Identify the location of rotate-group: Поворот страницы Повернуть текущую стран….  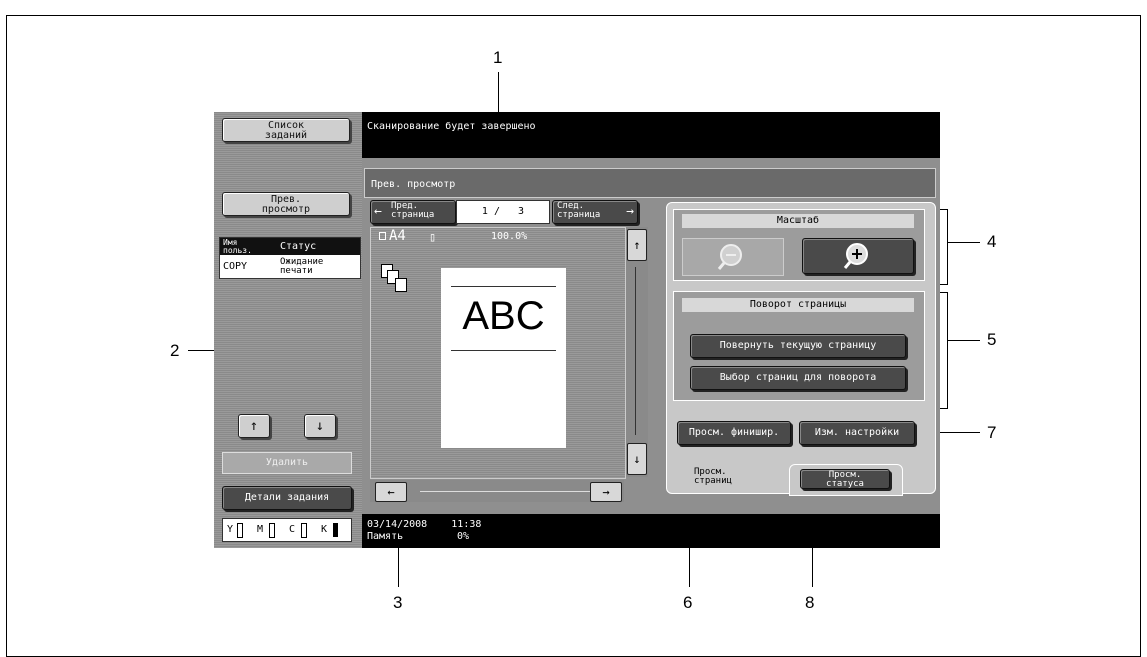
(799, 346).